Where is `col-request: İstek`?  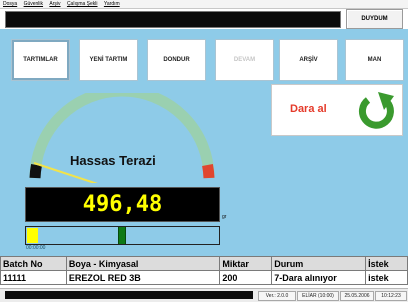 col-request: İstek is located at coordinates (386, 263).